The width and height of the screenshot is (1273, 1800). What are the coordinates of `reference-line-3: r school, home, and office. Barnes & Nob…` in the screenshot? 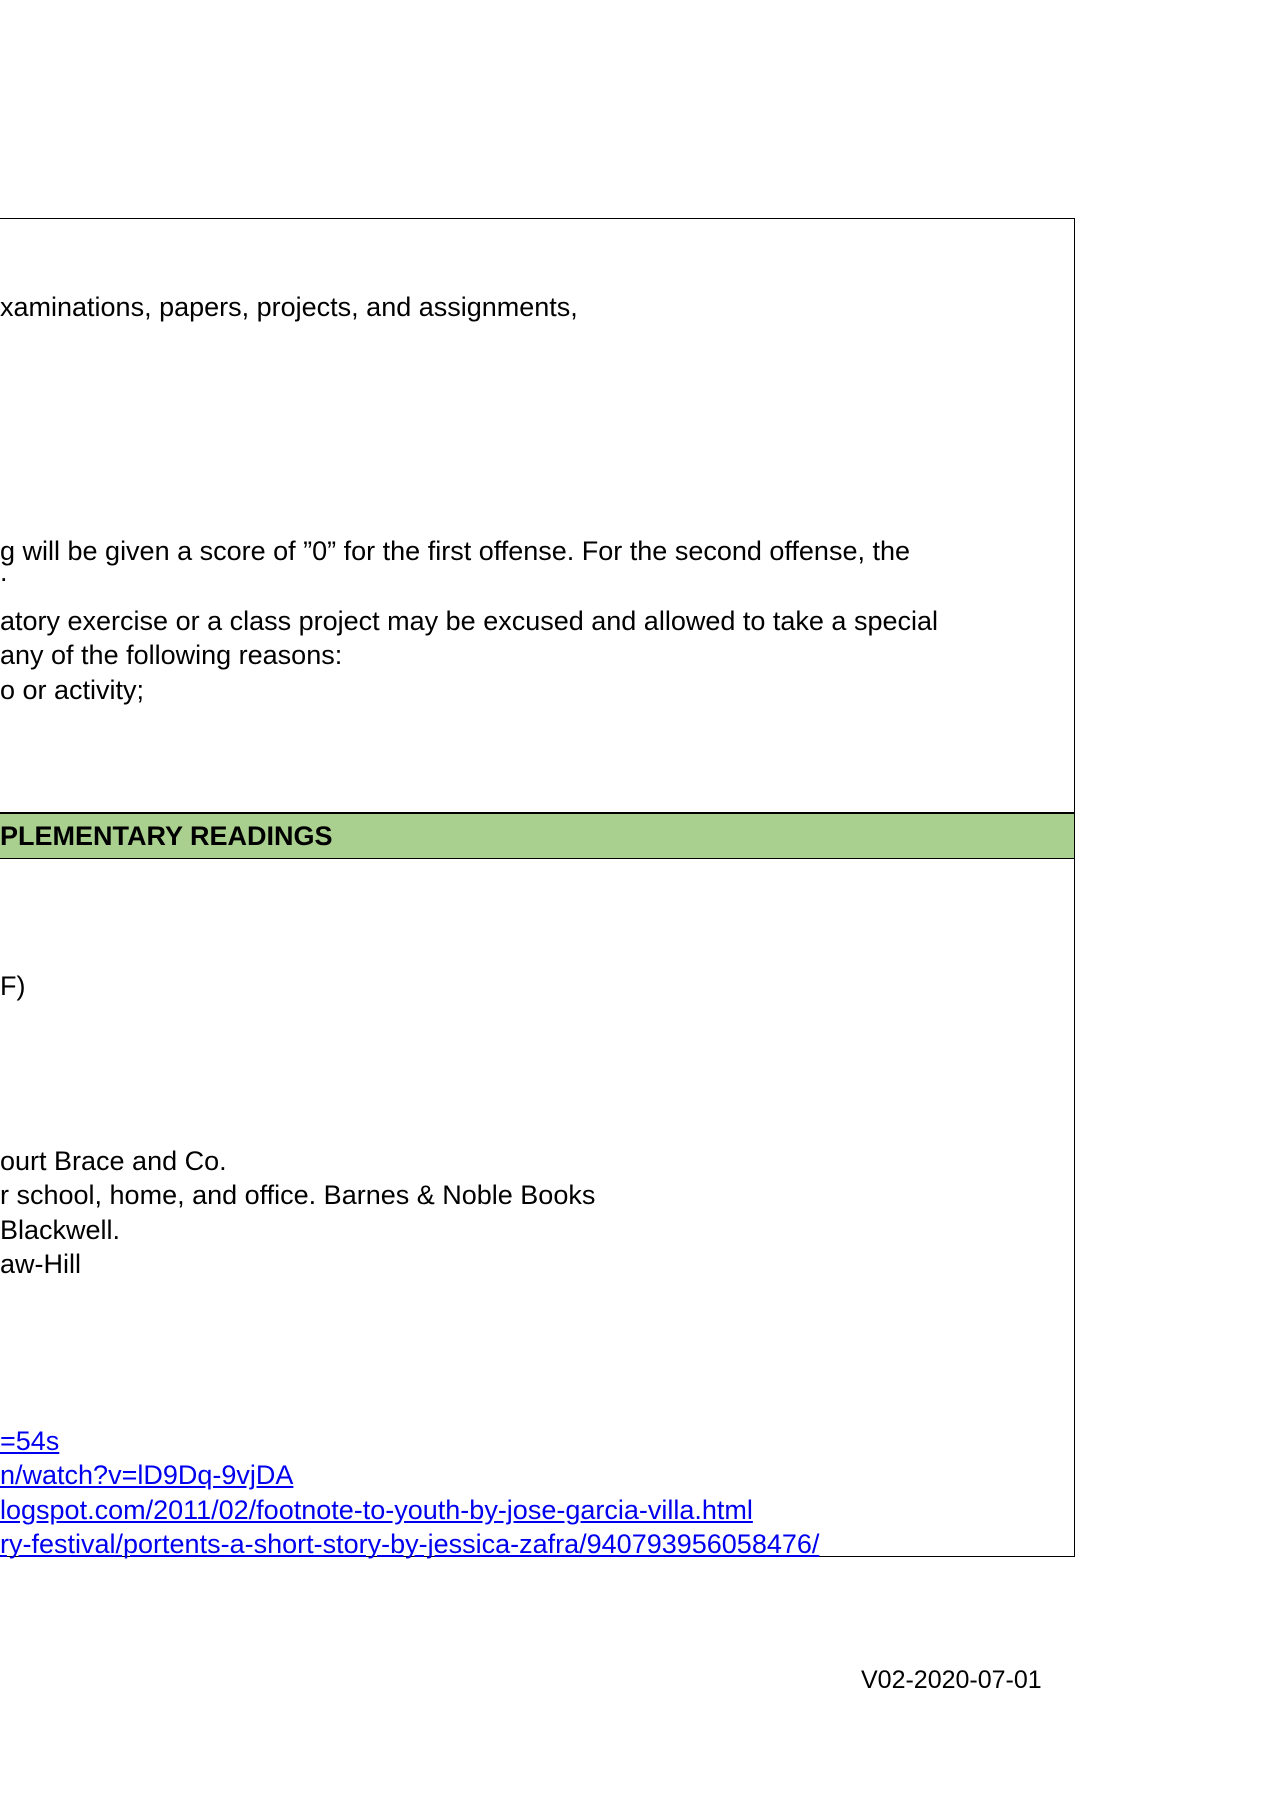 It's located at (298, 1195).